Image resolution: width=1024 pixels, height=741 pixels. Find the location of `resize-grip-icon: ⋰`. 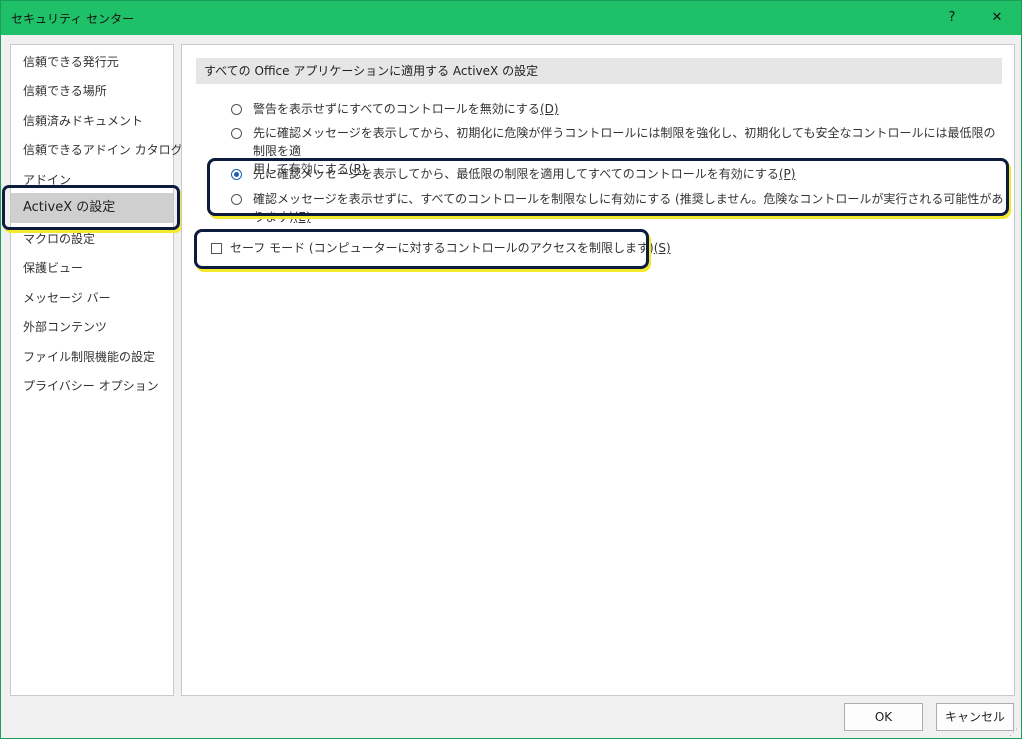

resize-grip-icon: ⋰ is located at coordinates (1013, 733).